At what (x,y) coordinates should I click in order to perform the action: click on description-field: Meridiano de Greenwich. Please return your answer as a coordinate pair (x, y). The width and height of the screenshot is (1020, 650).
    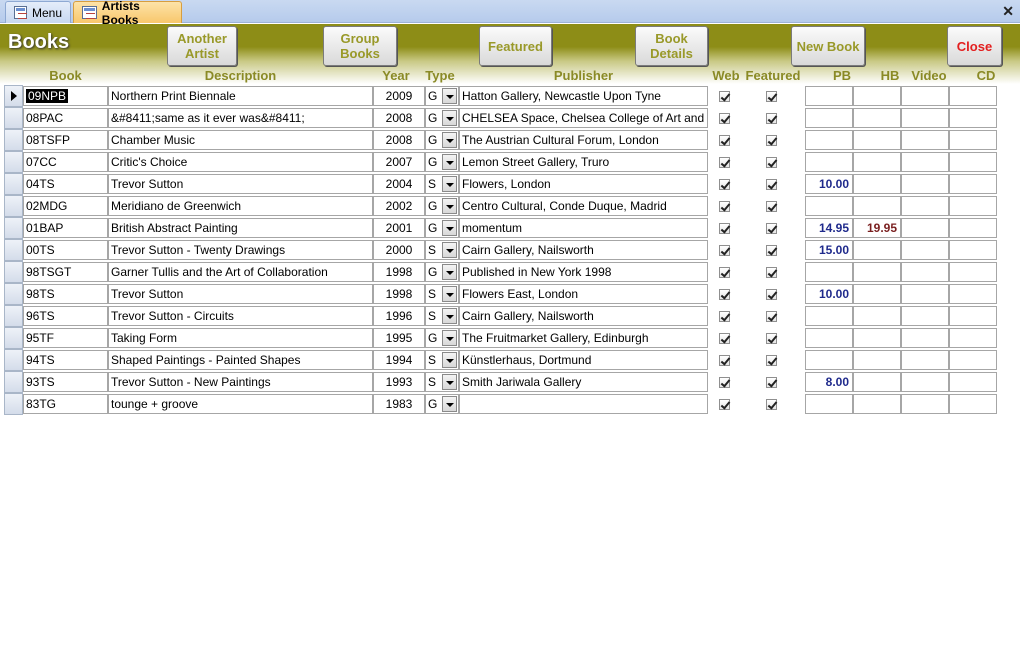
    Looking at the image, I should click on (240, 206).